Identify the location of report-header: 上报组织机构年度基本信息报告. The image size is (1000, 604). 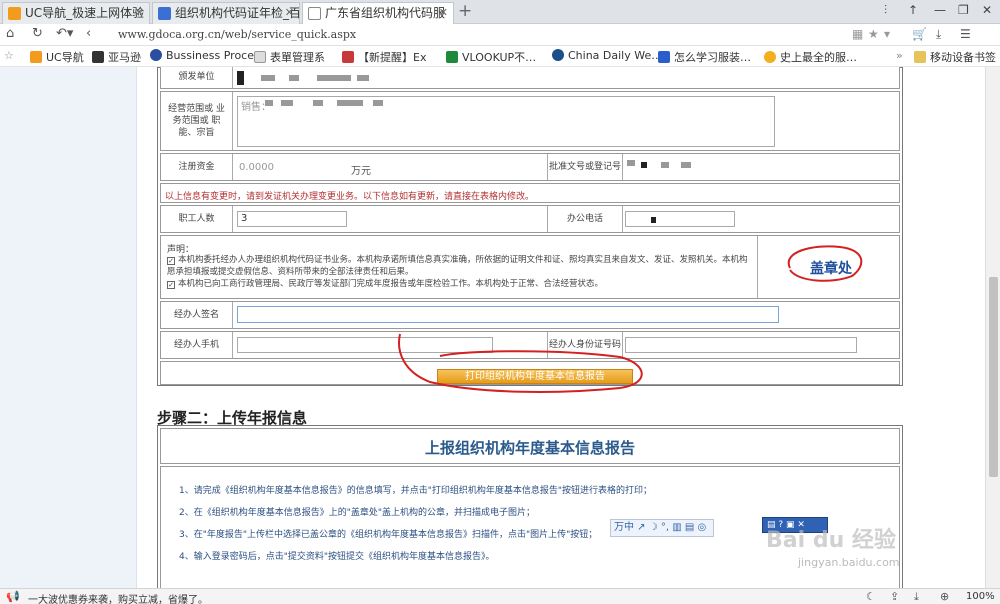
(530, 446).